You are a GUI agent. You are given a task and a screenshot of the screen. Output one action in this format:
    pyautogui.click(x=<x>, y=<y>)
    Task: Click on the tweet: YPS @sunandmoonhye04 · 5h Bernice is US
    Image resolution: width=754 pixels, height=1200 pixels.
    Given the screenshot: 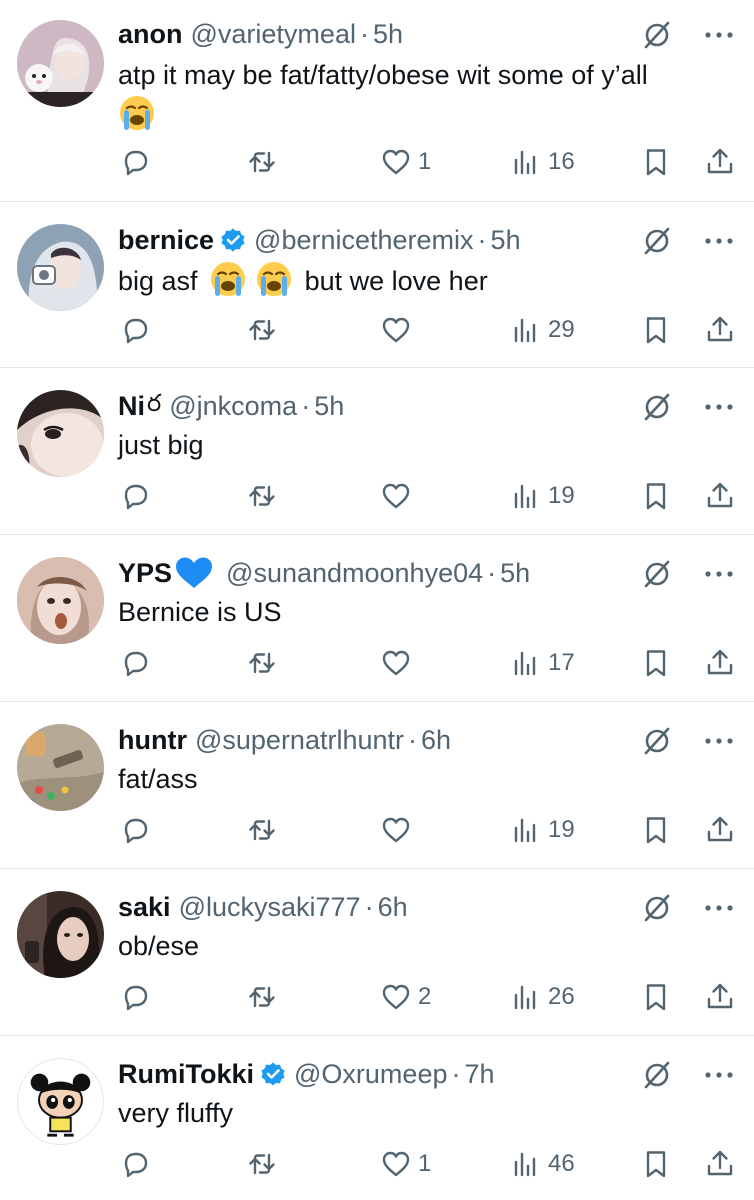 What is the action you would take?
    pyautogui.click(x=377, y=618)
    